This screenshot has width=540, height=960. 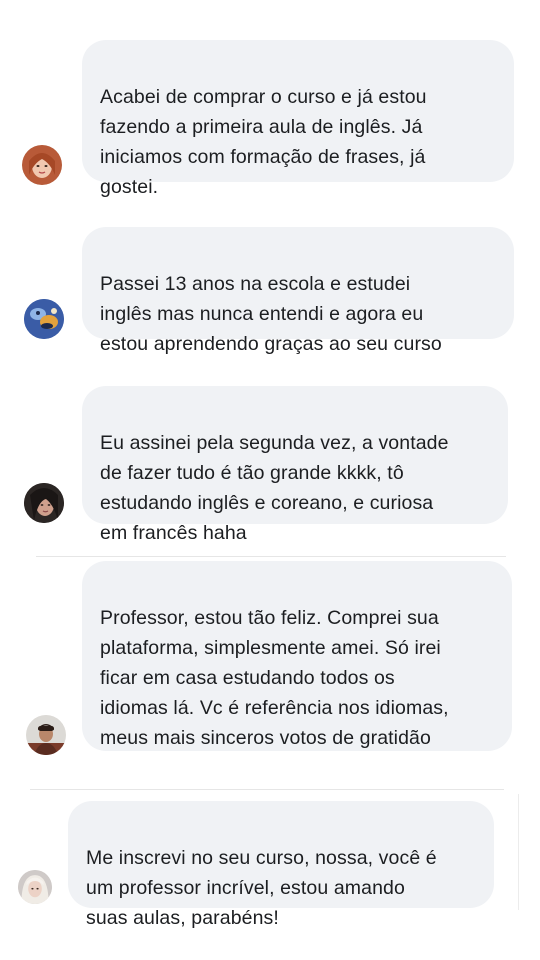 I want to click on avatar-woman-blonde-icon, so click(x=35, y=887).